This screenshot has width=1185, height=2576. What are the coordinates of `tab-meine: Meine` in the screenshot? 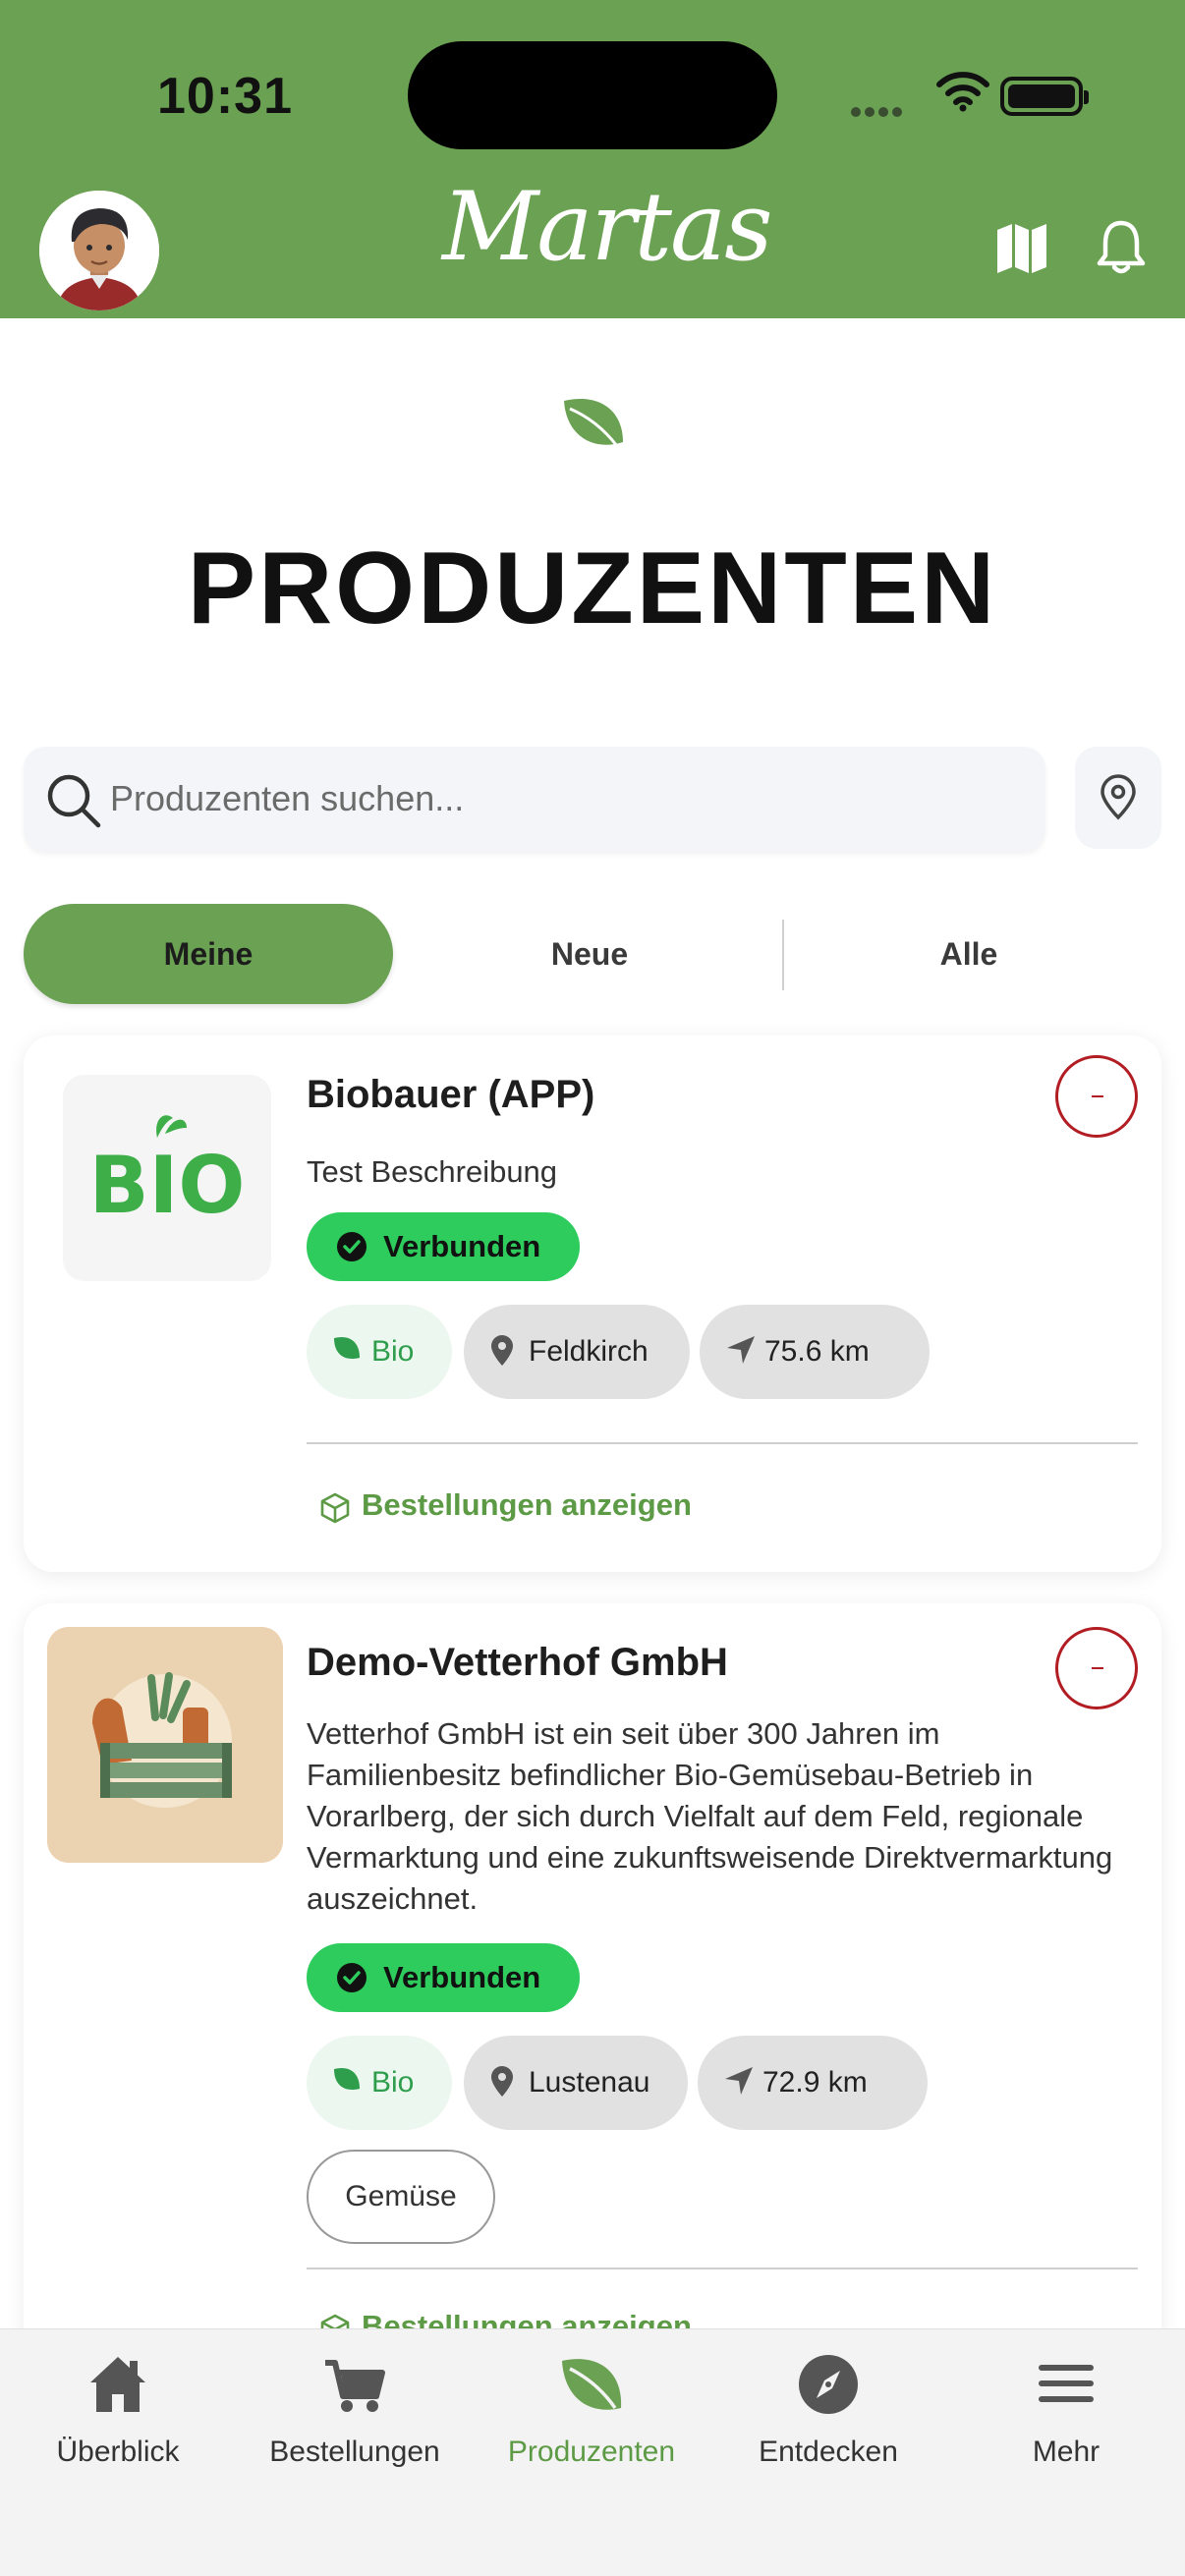 It's located at (209, 954).